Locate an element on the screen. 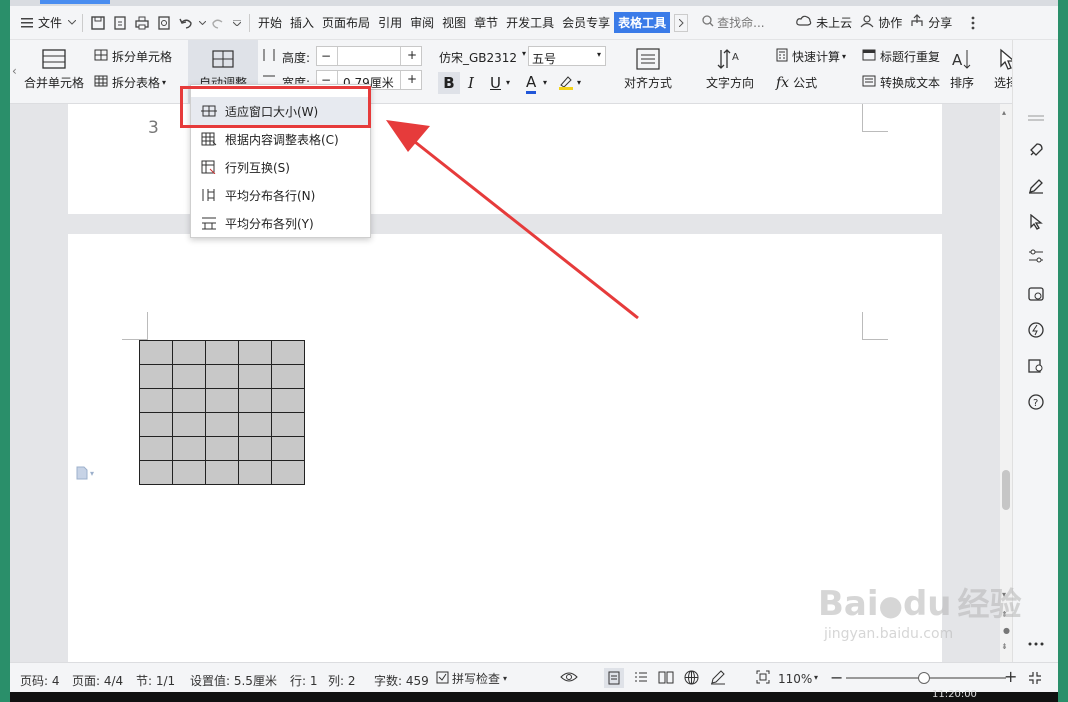 The image size is (1068, 702). decrement-icon: − is located at coordinates (326, 56).